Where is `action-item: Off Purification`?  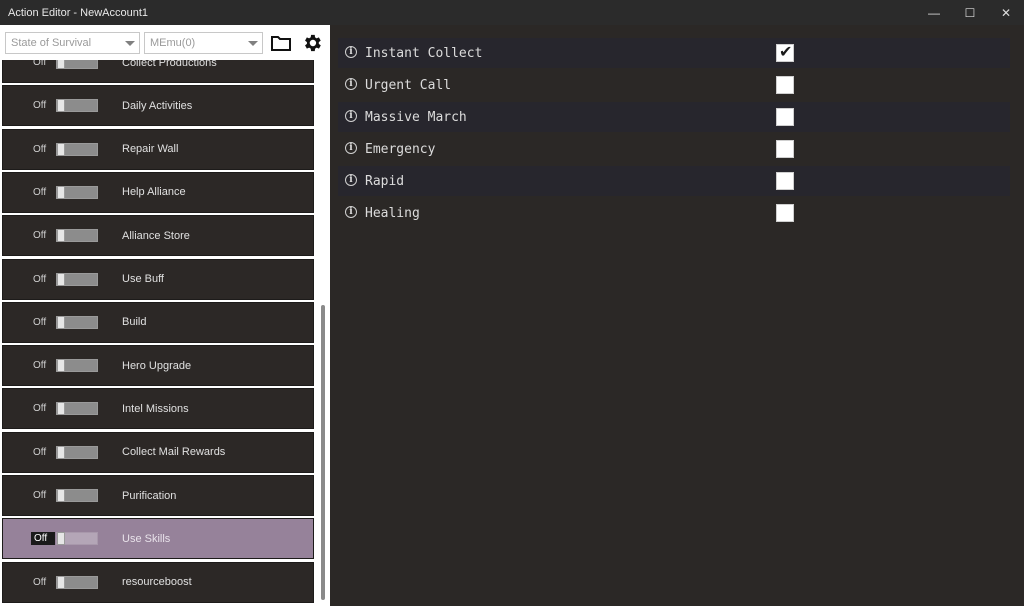
action-item: Off Purification is located at coordinates (158, 495).